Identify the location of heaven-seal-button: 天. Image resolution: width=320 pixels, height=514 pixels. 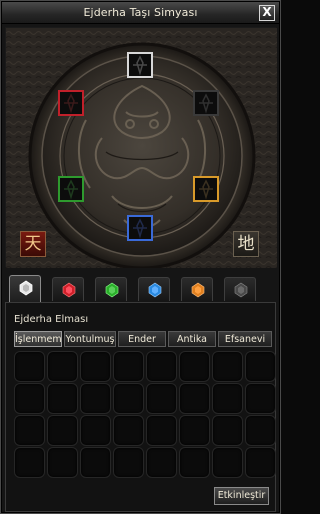
(33, 244).